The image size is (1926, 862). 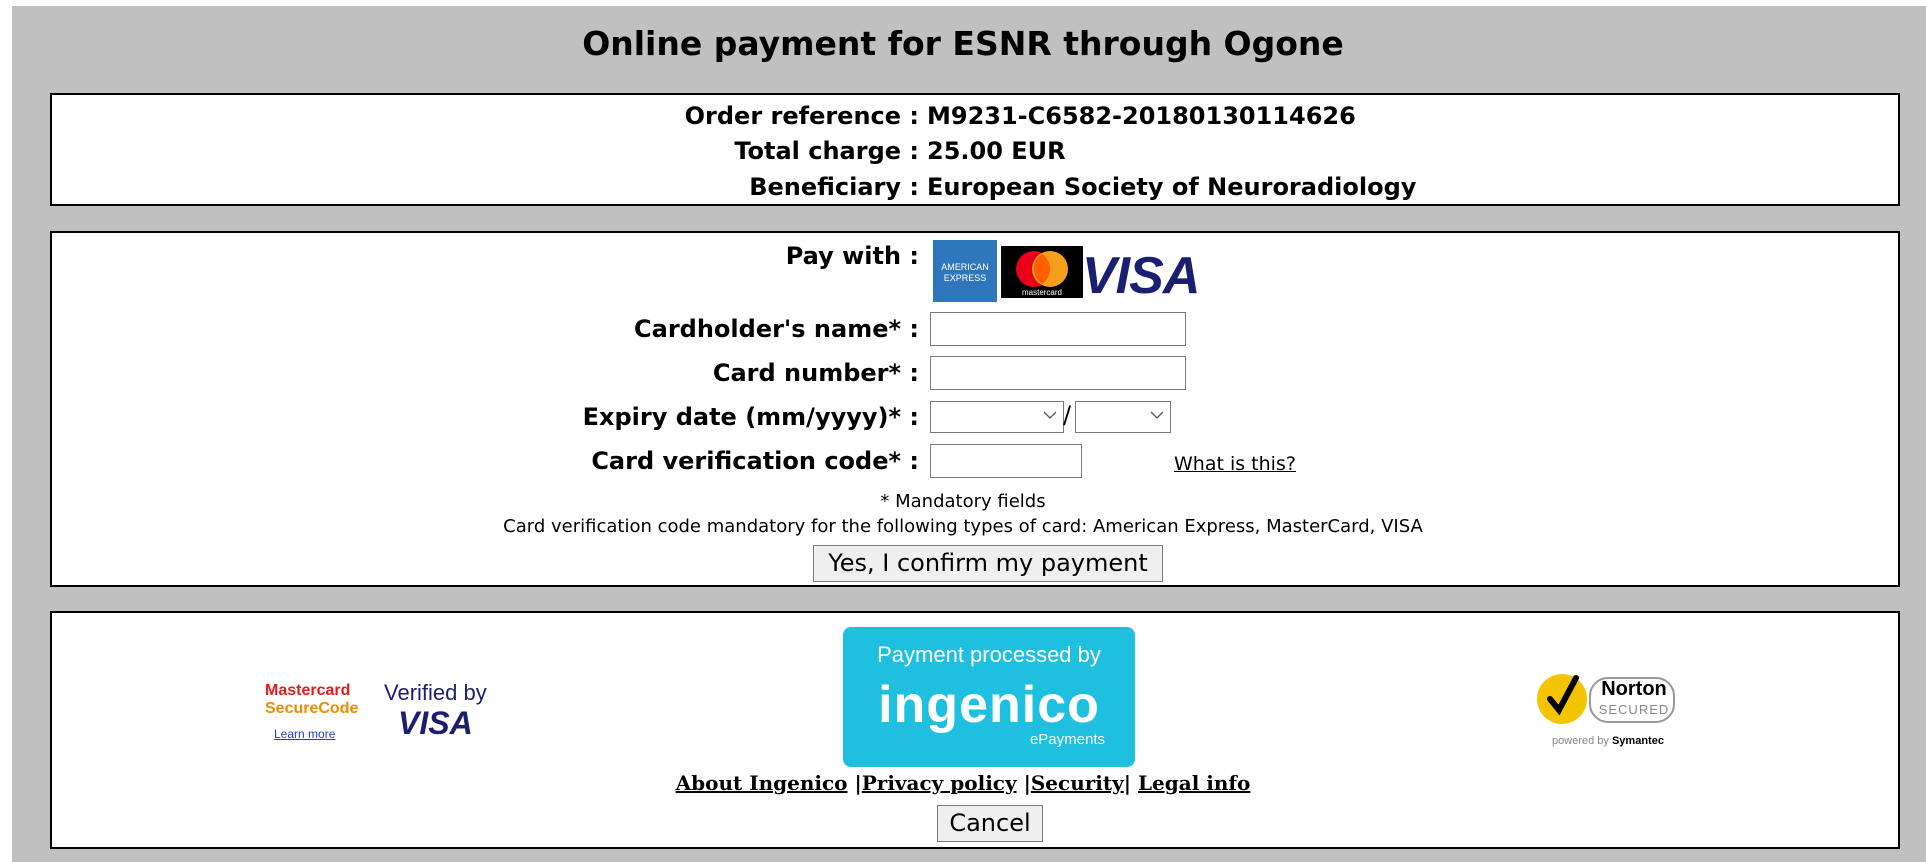 I want to click on verified-by-text: Verified by, so click(x=435, y=692).